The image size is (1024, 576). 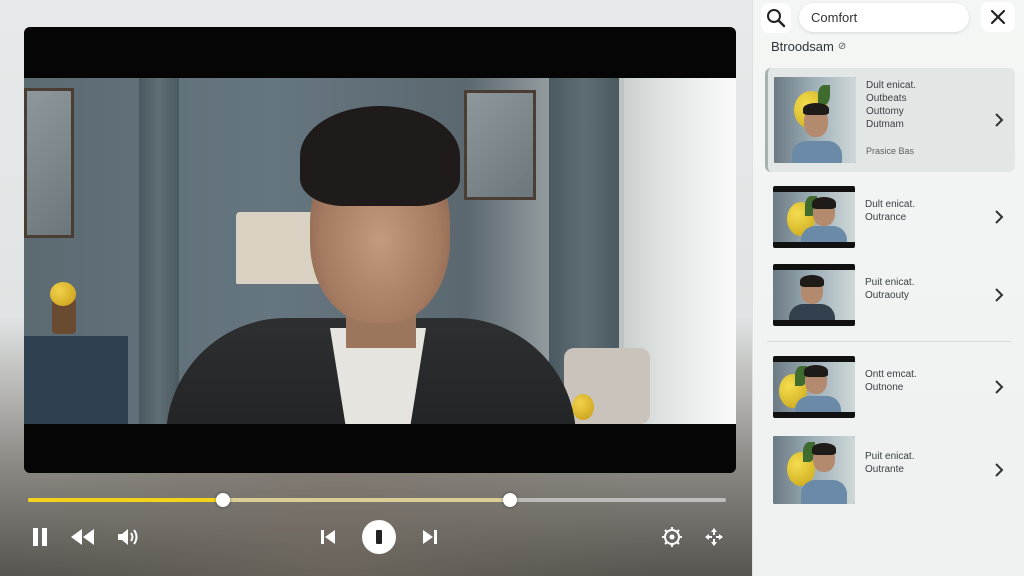 What do you see at coordinates (223, 500) in the screenshot?
I see `progress-knob` at bounding box center [223, 500].